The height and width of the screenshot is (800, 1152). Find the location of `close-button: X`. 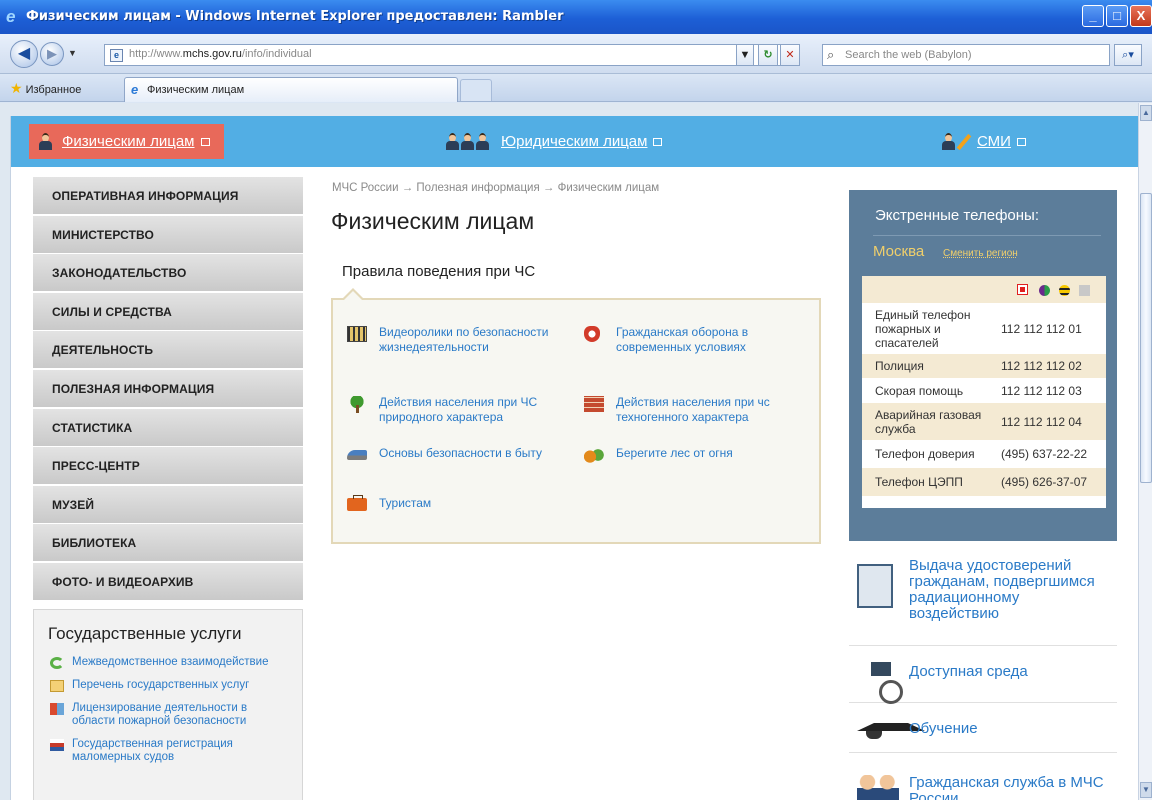

close-button: X is located at coordinates (1141, 16).